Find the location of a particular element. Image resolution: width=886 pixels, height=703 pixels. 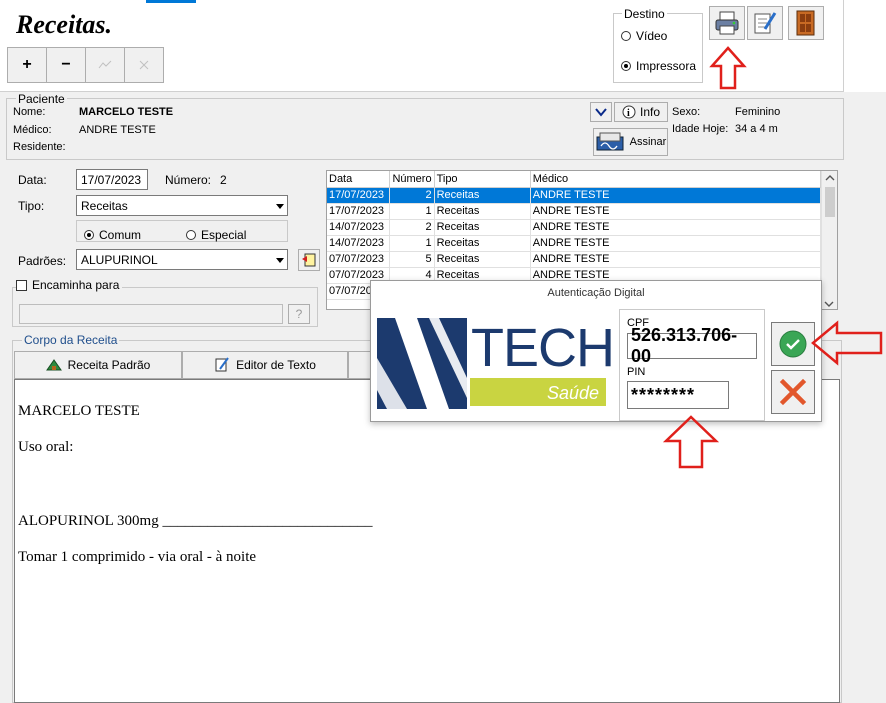

assinar-label: Assinar is located at coordinates (648, 142).